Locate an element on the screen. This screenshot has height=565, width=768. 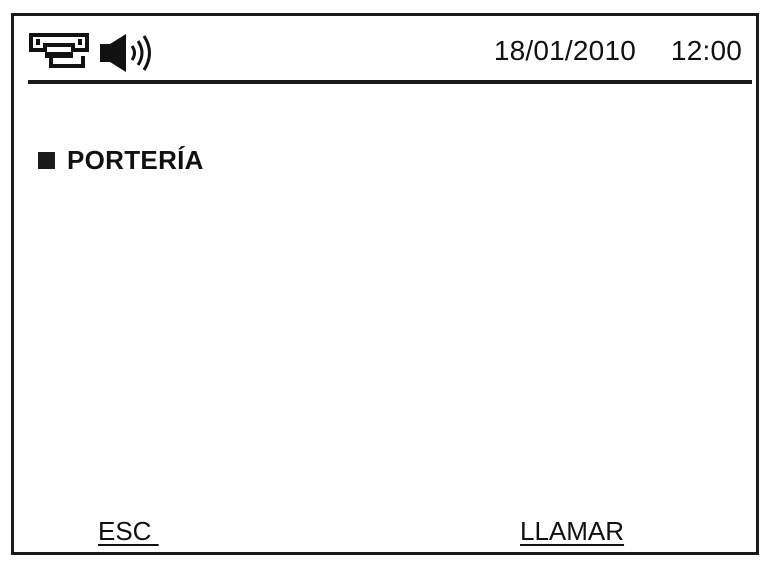
menu-item-porteria: PORTERÍA is located at coordinates (121, 160).